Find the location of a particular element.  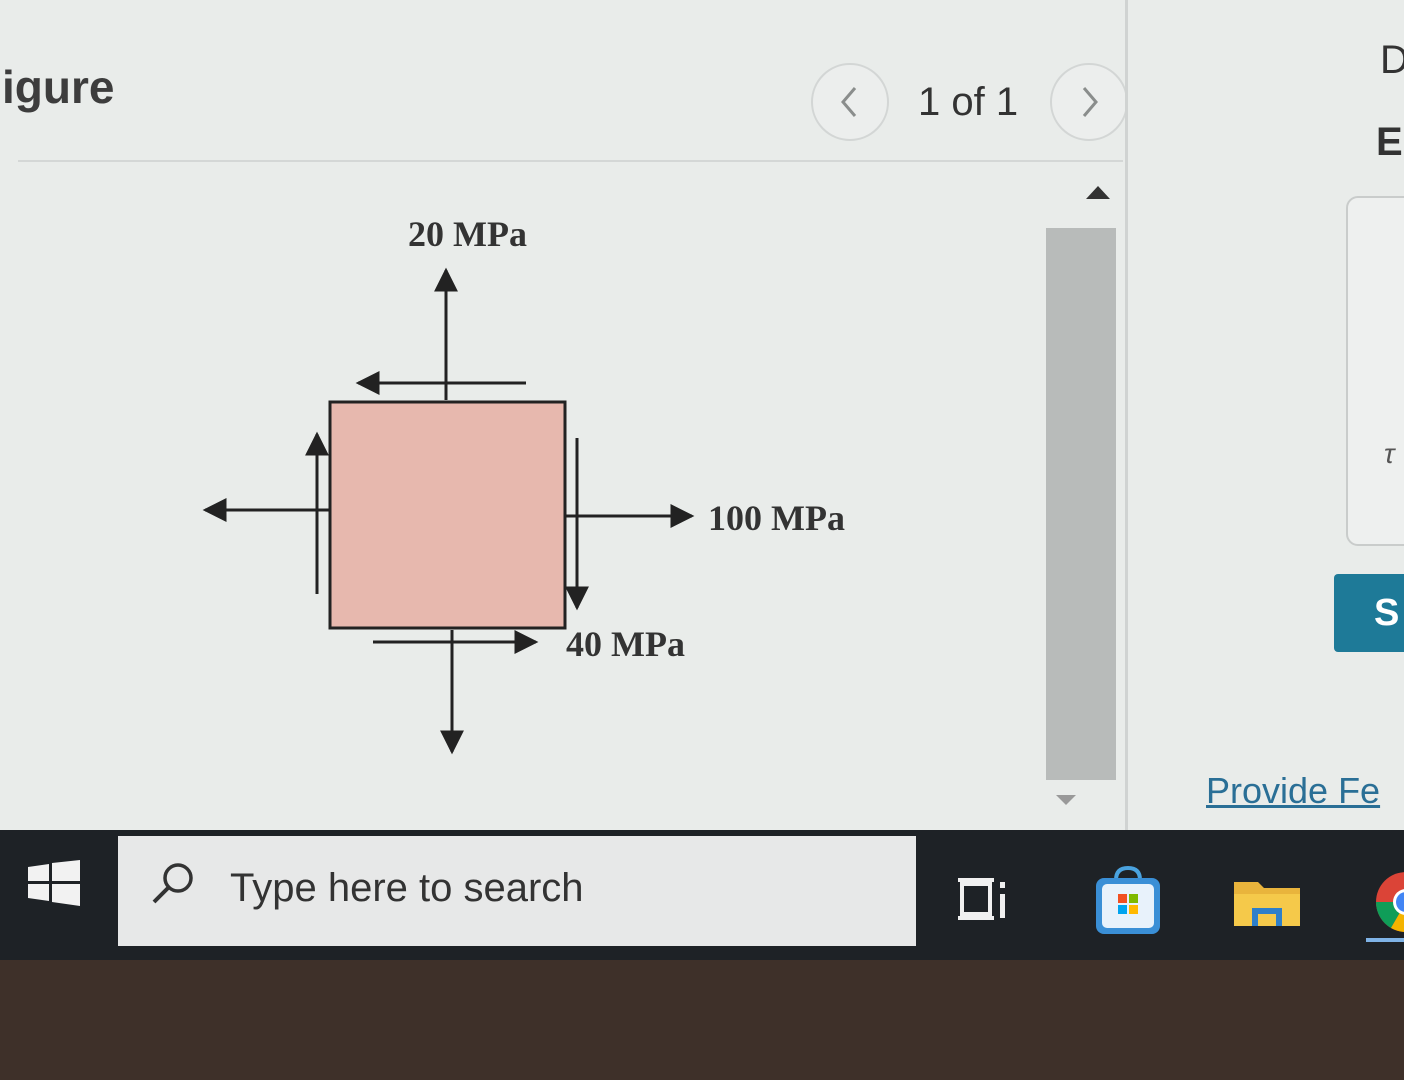

figure-title: igure is located at coordinates (58, 87).